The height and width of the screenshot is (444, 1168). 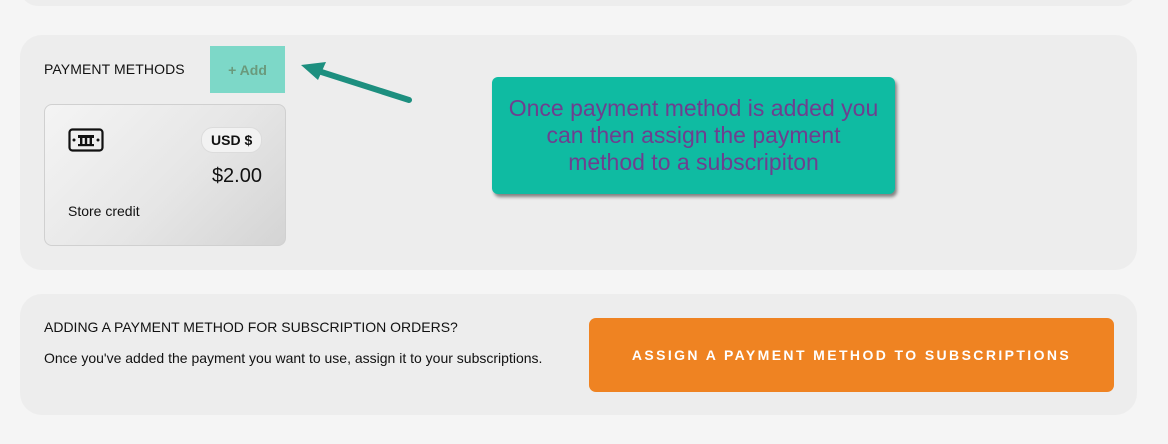 What do you see at coordinates (232, 140) in the screenshot?
I see `currency-badge: USD $` at bounding box center [232, 140].